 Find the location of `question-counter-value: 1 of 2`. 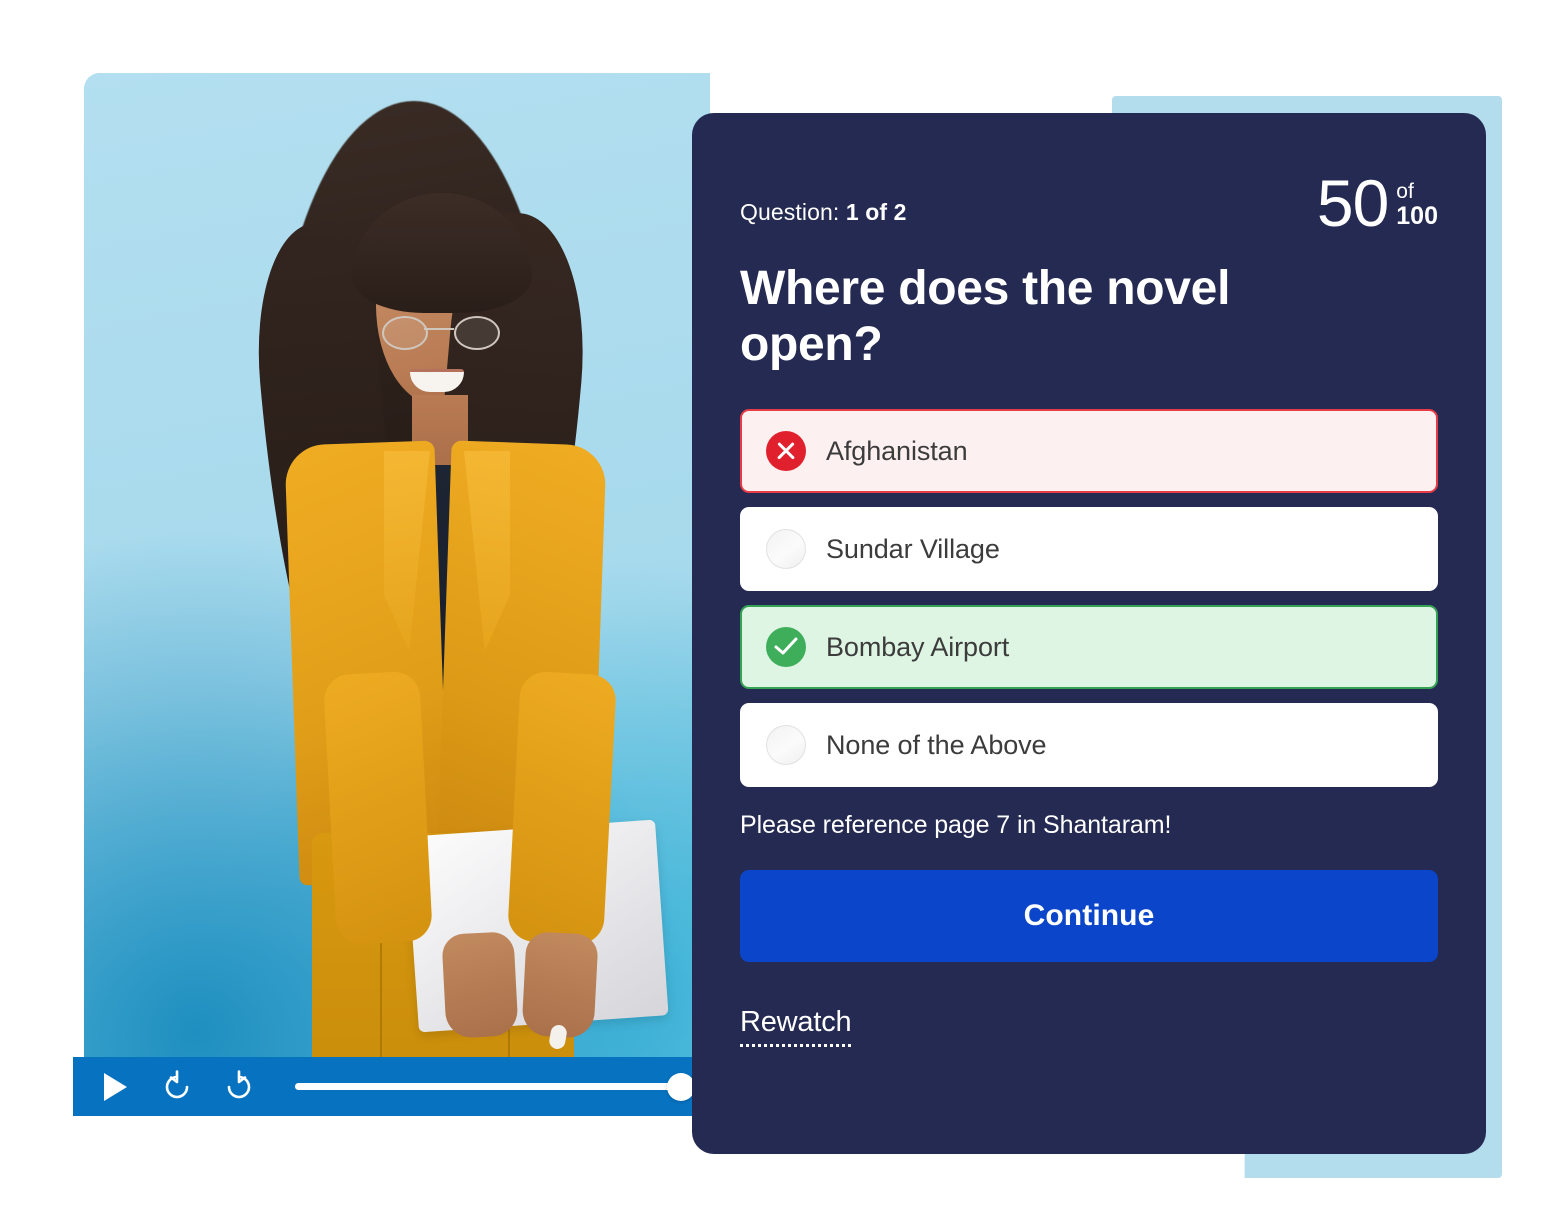

question-counter-value: 1 of 2 is located at coordinates (876, 212).